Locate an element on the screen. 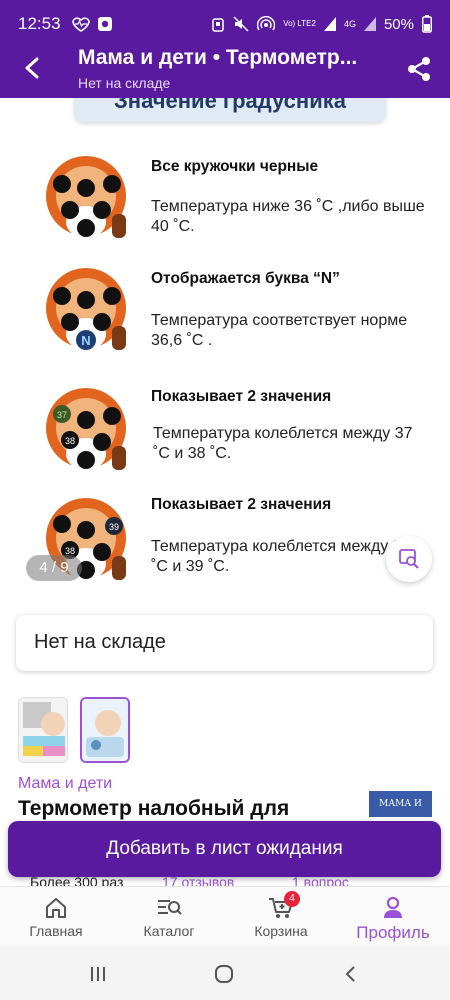 The height and width of the screenshot is (1000, 450). image-search-button is located at coordinates (409, 559).